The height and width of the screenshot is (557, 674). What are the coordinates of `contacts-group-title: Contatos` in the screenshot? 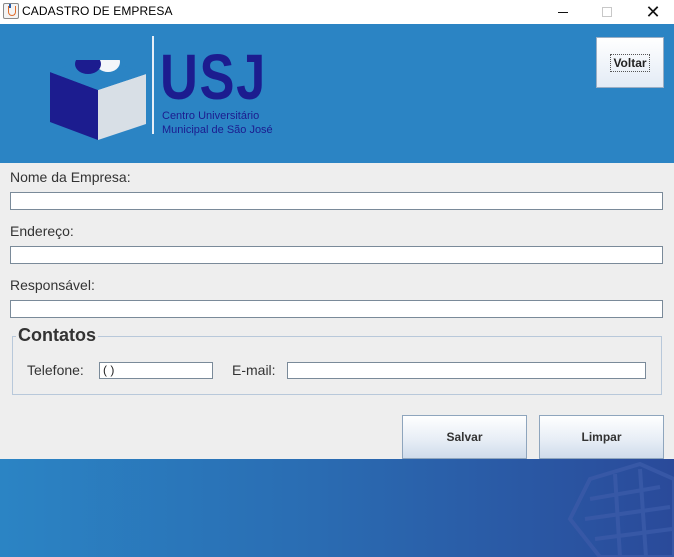 It's located at (57, 335).